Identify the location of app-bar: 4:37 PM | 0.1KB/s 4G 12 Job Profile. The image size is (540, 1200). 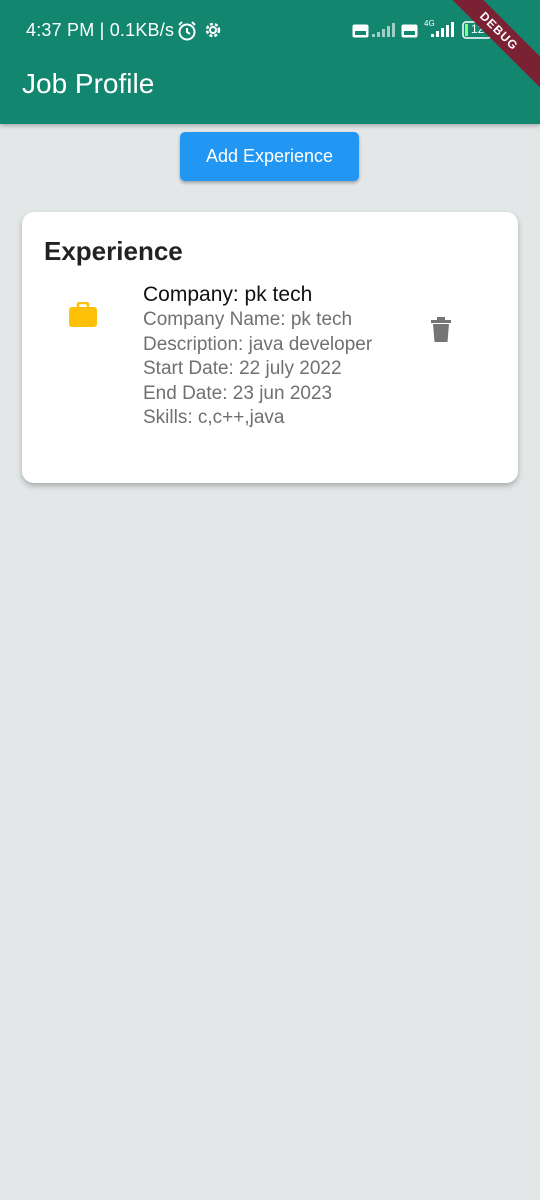
(270, 62).